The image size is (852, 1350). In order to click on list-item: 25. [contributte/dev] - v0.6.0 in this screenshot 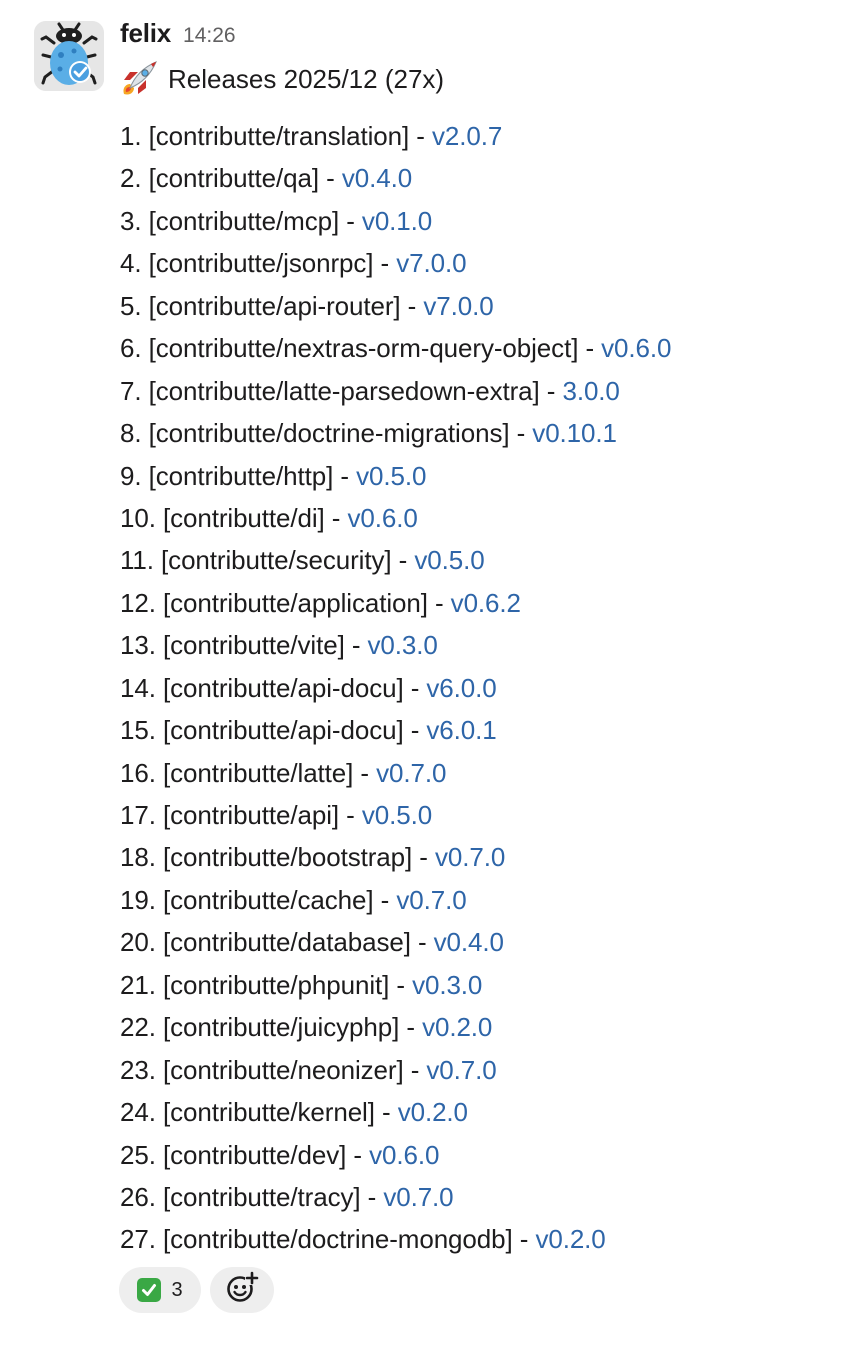, I will do `click(395, 1155)`.